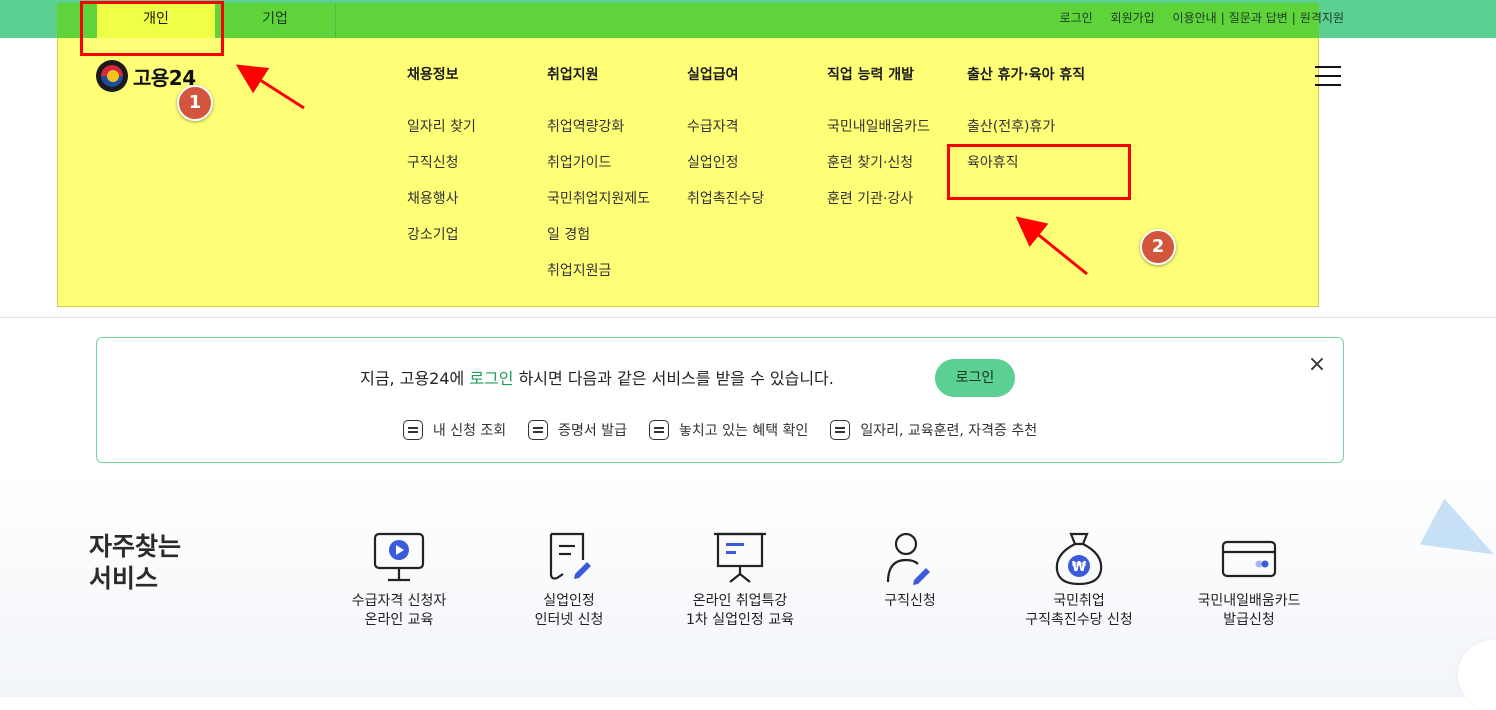  What do you see at coordinates (399, 601) in the screenshot?
I see `service-label: 수급자격 신청자` at bounding box center [399, 601].